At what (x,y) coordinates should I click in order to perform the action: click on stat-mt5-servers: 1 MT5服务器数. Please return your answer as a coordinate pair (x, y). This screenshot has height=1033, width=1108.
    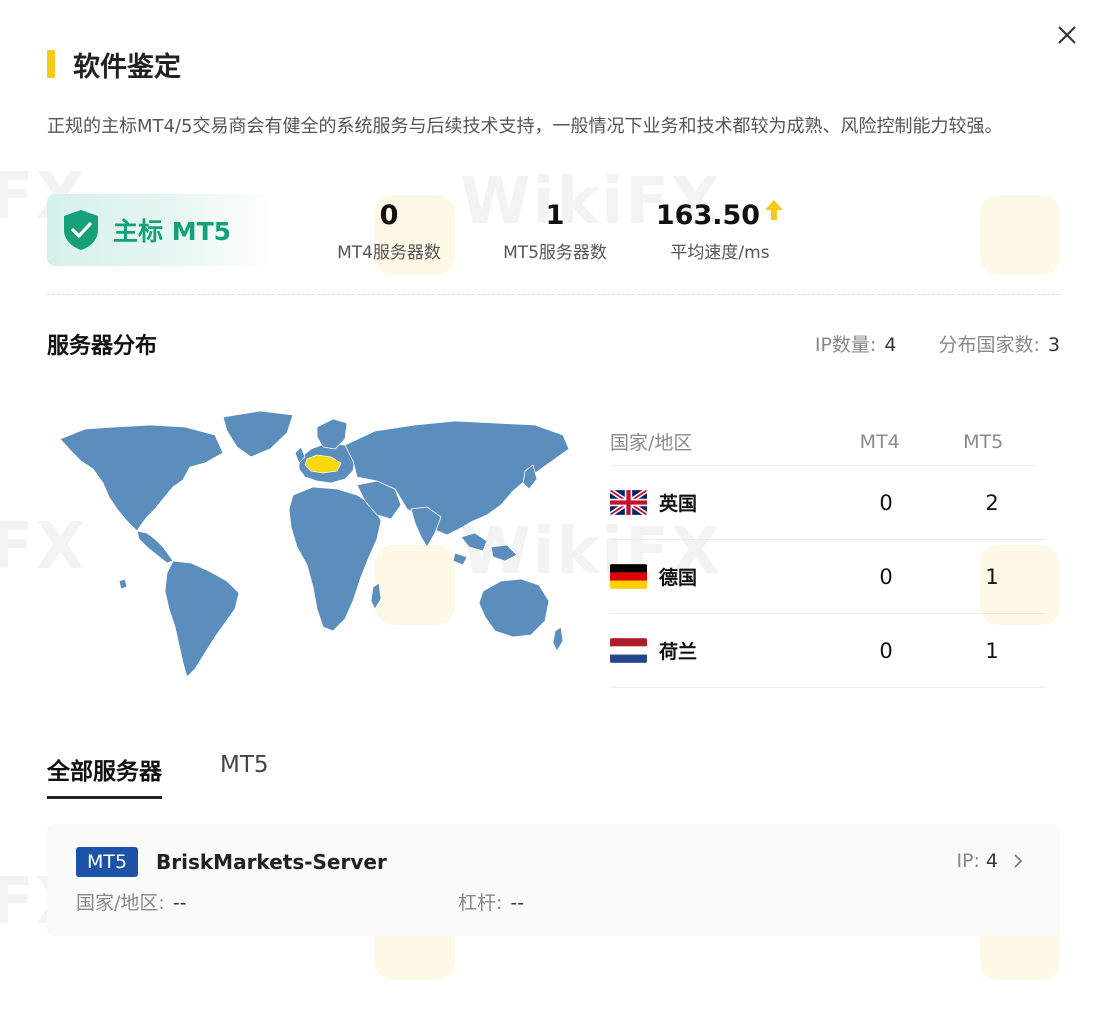
    Looking at the image, I should click on (555, 230).